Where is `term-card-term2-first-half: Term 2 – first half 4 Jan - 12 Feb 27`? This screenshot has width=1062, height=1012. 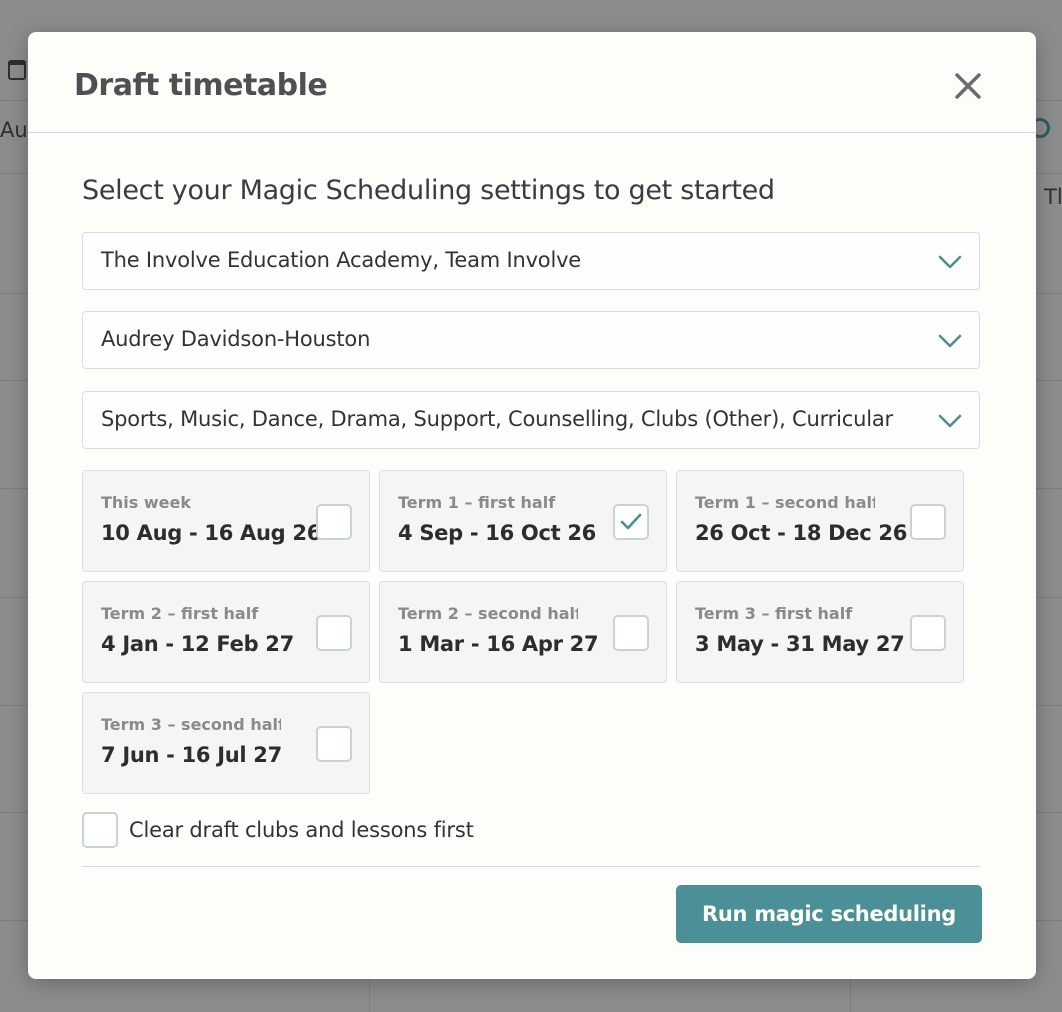 term-card-term2-first-half: Term 2 – first half 4 Jan - 12 Feb 27 is located at coordinates (226, 632).